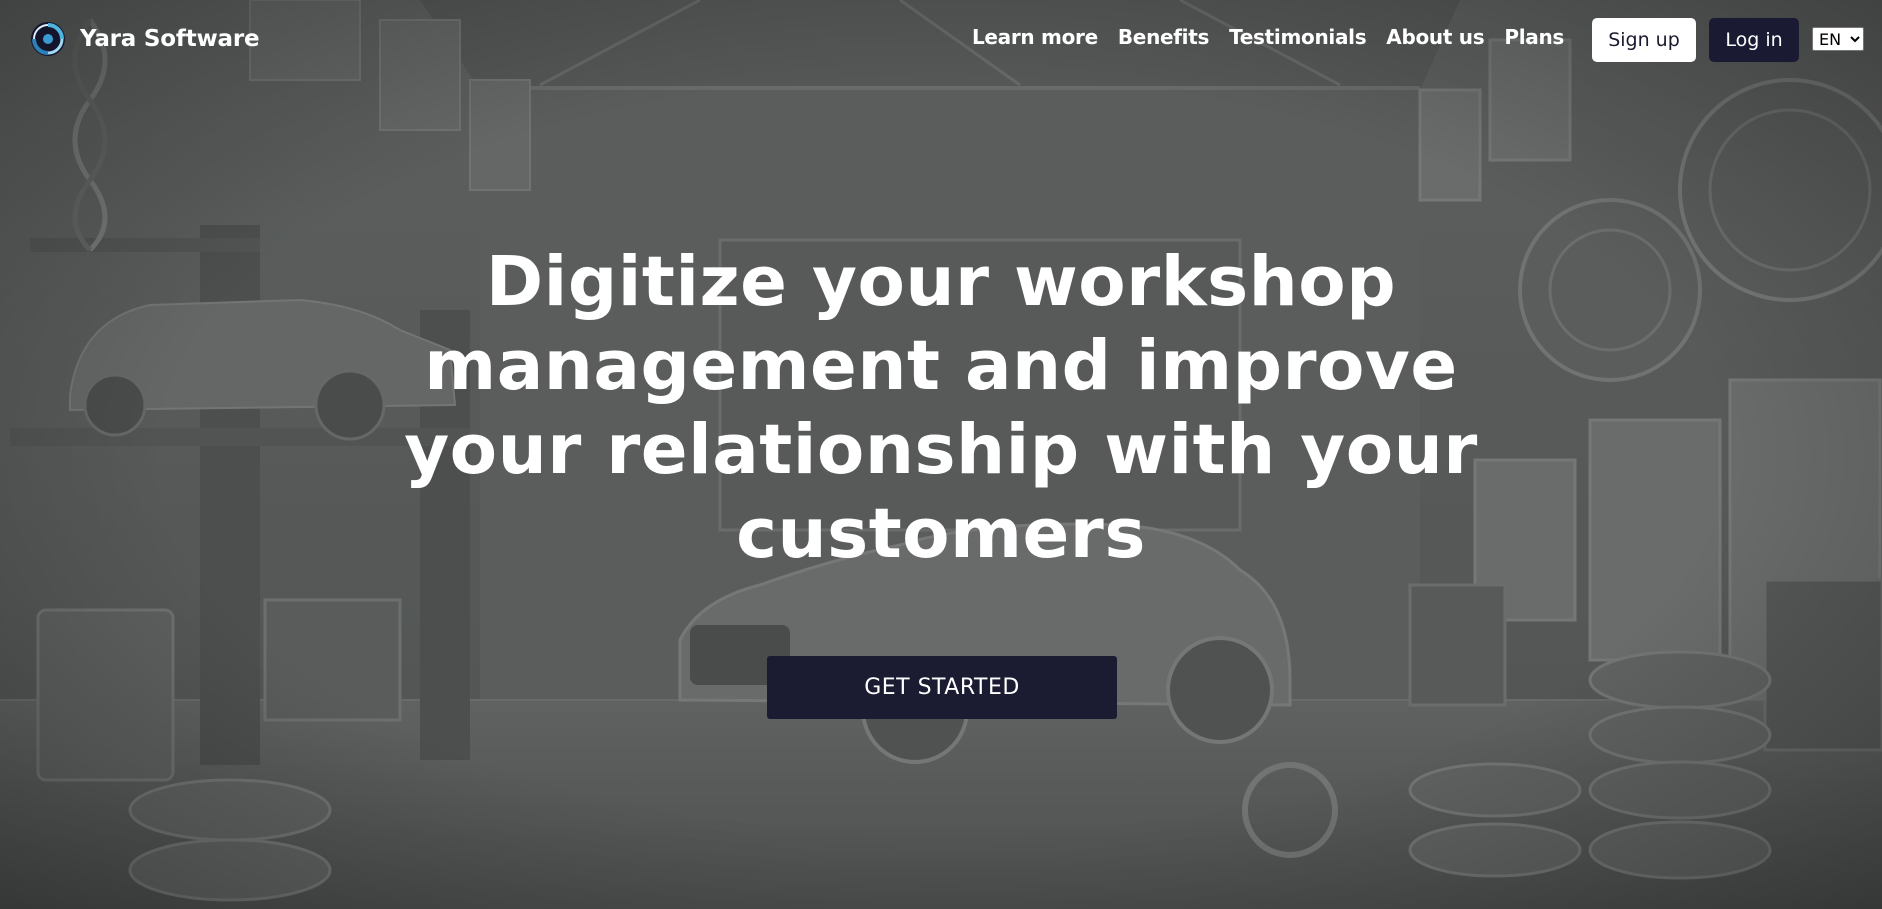 Image resolution: width=1882 pixels, height=909 pixels. Describe the element at coordinates (1644, 40) in the screenshot. I see `signup-button: Sign up` at that location.